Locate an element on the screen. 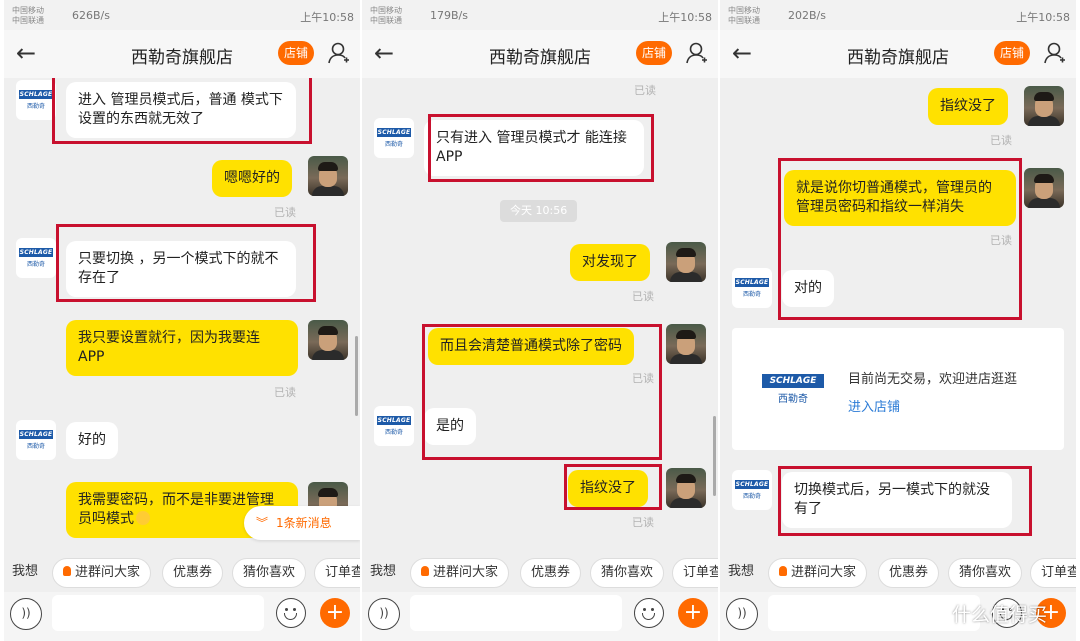 The image size is (1080, 641). enter-shop-link: 进入店铺 is located at coordinates (874, 405).